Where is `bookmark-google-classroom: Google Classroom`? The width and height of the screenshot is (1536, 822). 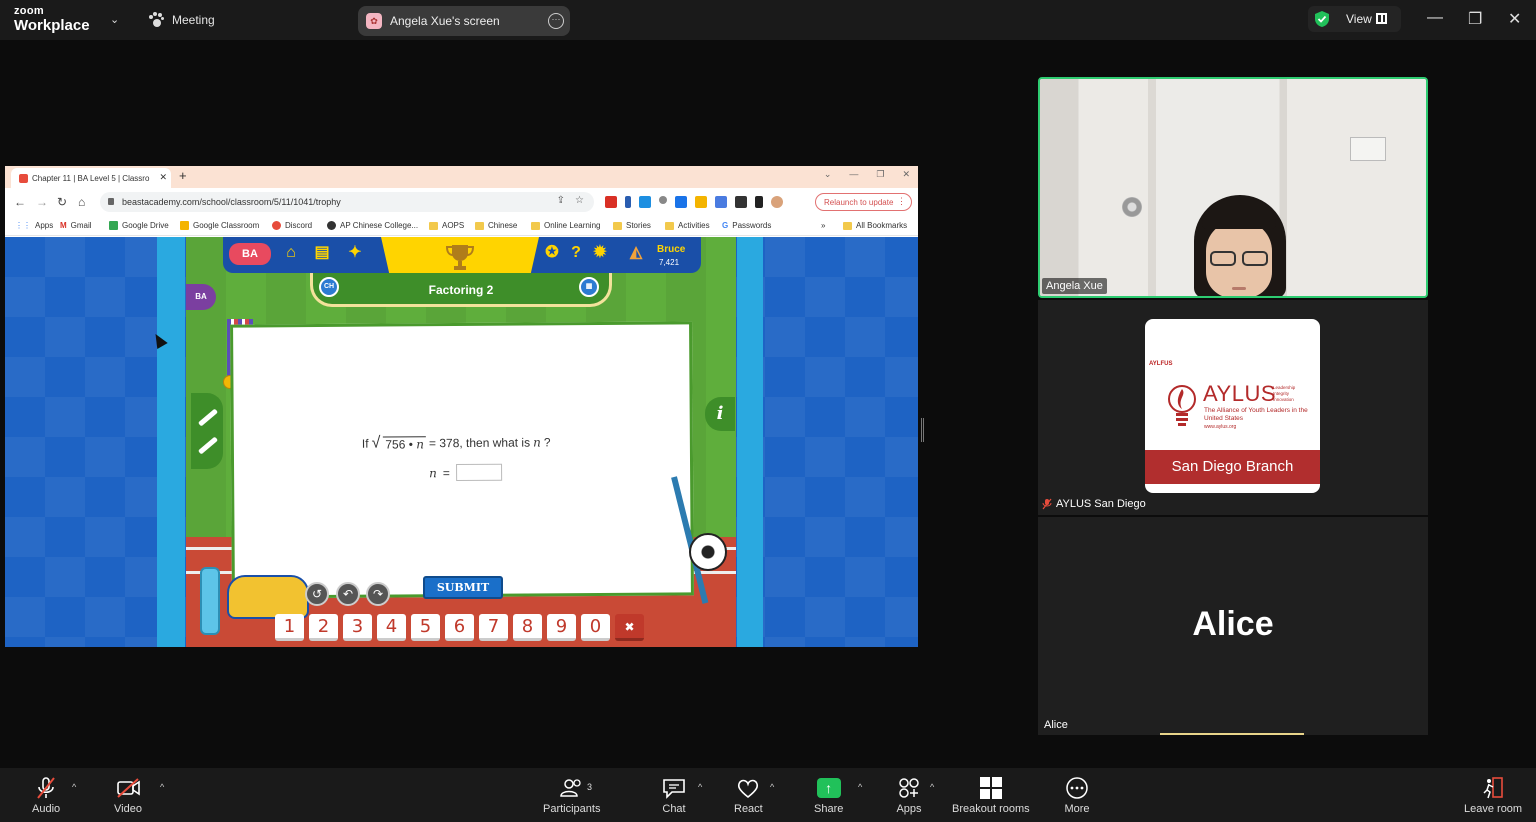 bookmark-google-classroom: Google Classroom is located at coordinates (219, 225).